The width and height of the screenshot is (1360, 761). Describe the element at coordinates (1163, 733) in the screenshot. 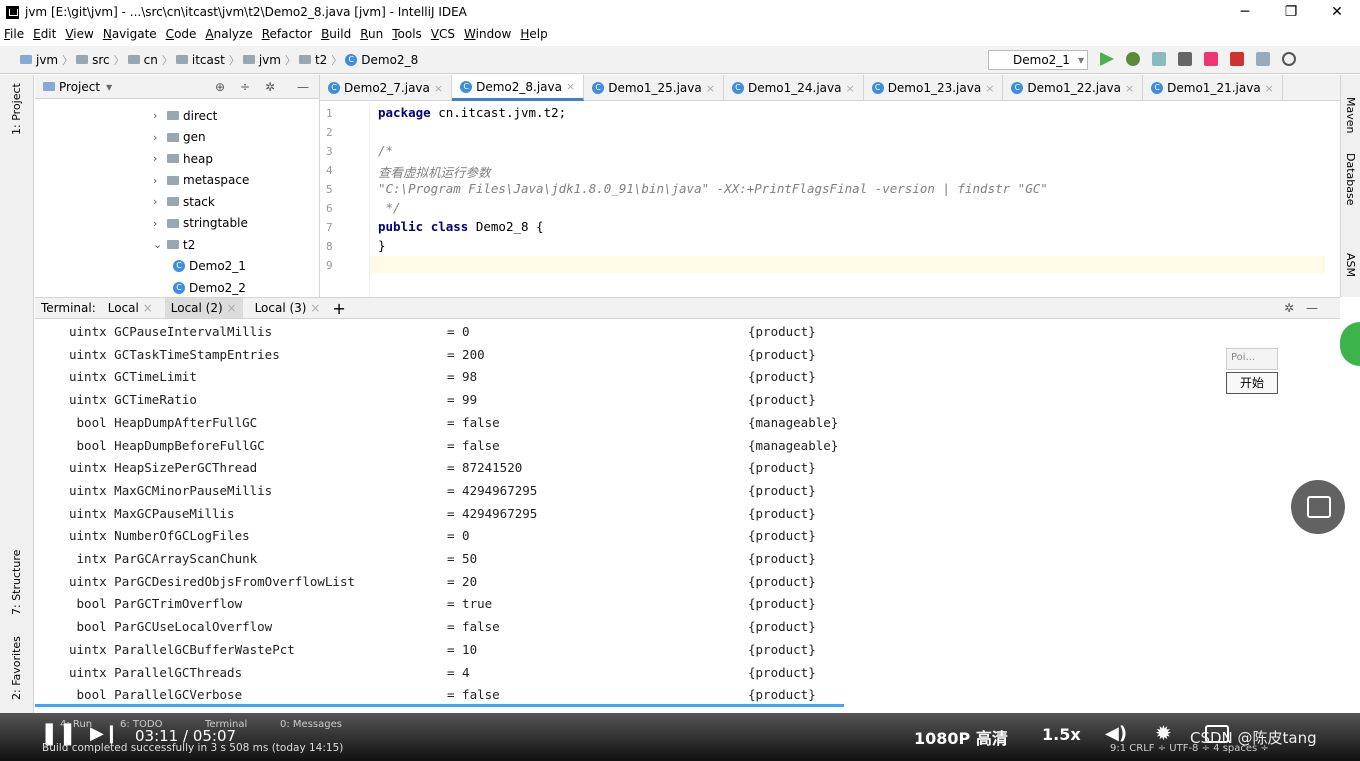

I see `settings-gear-icon: ✹` at that location.